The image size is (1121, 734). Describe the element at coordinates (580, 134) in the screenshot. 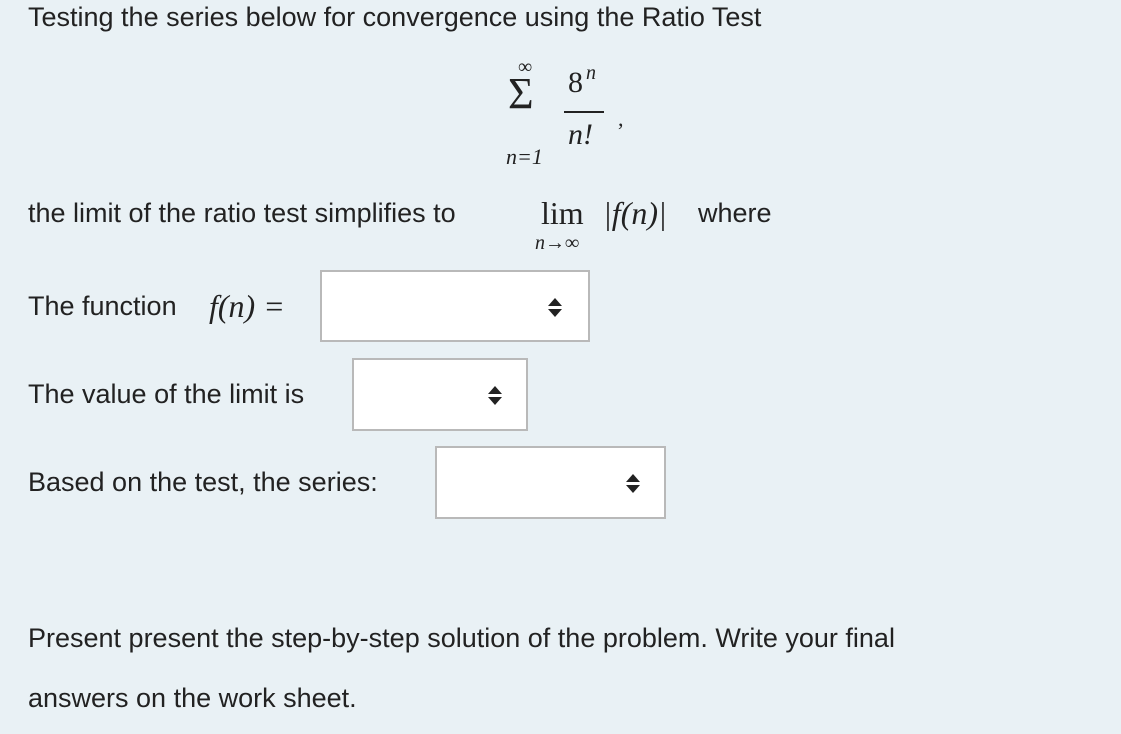

I see `denominator: n!` at that location.